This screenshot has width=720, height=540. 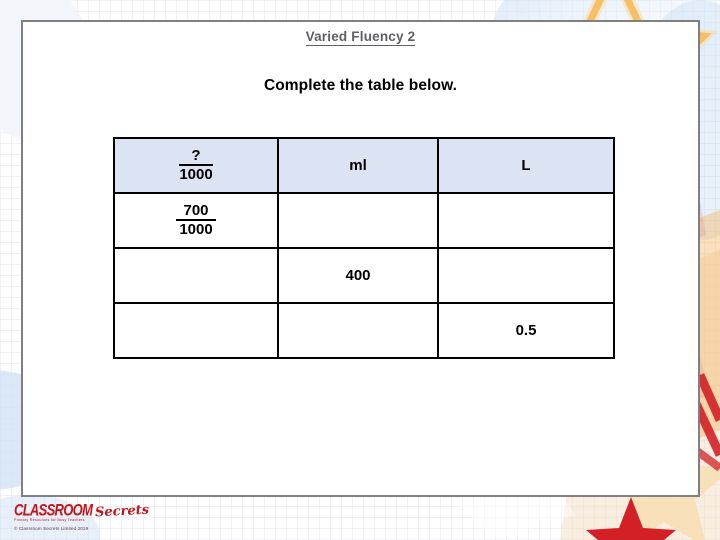 What do you see at coordinates (358, 220) in the screenshot?
I see `cell-r1c2-answer-blank` at bounding box center [358, 220].